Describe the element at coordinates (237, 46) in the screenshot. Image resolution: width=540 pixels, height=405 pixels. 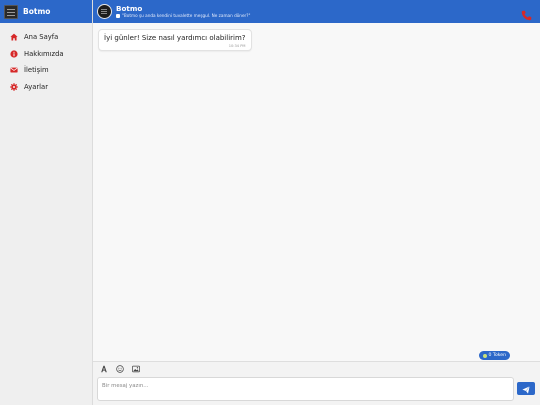
I see `message-time: 10:34 PM` at that location.